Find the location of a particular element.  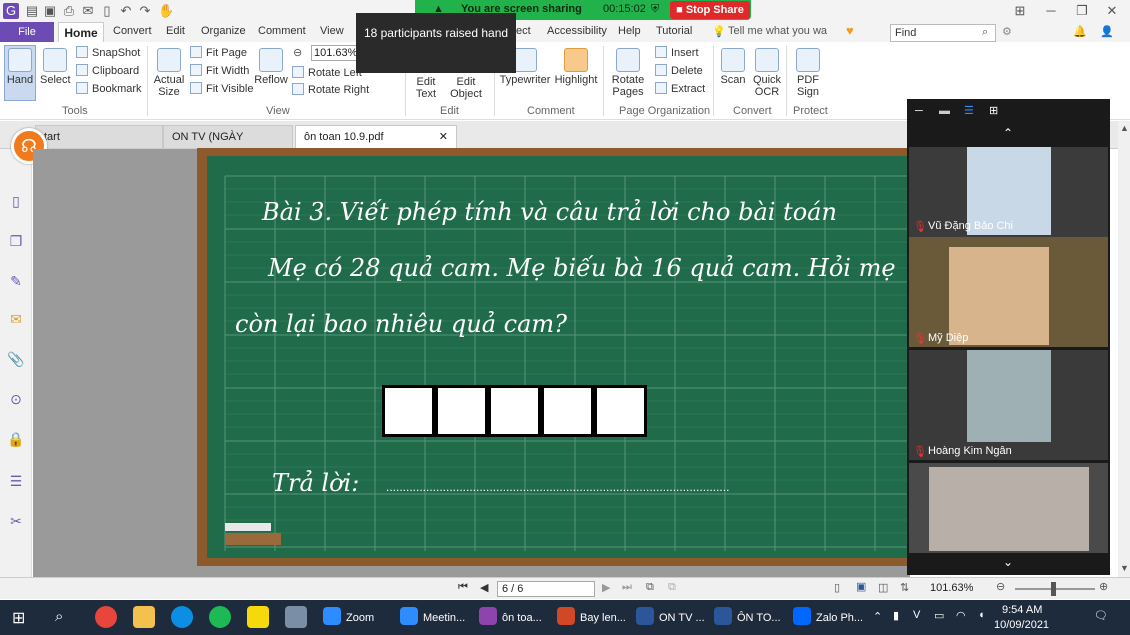

tray-chevron-icon: ⌃ is located at coordinates (877, 616).